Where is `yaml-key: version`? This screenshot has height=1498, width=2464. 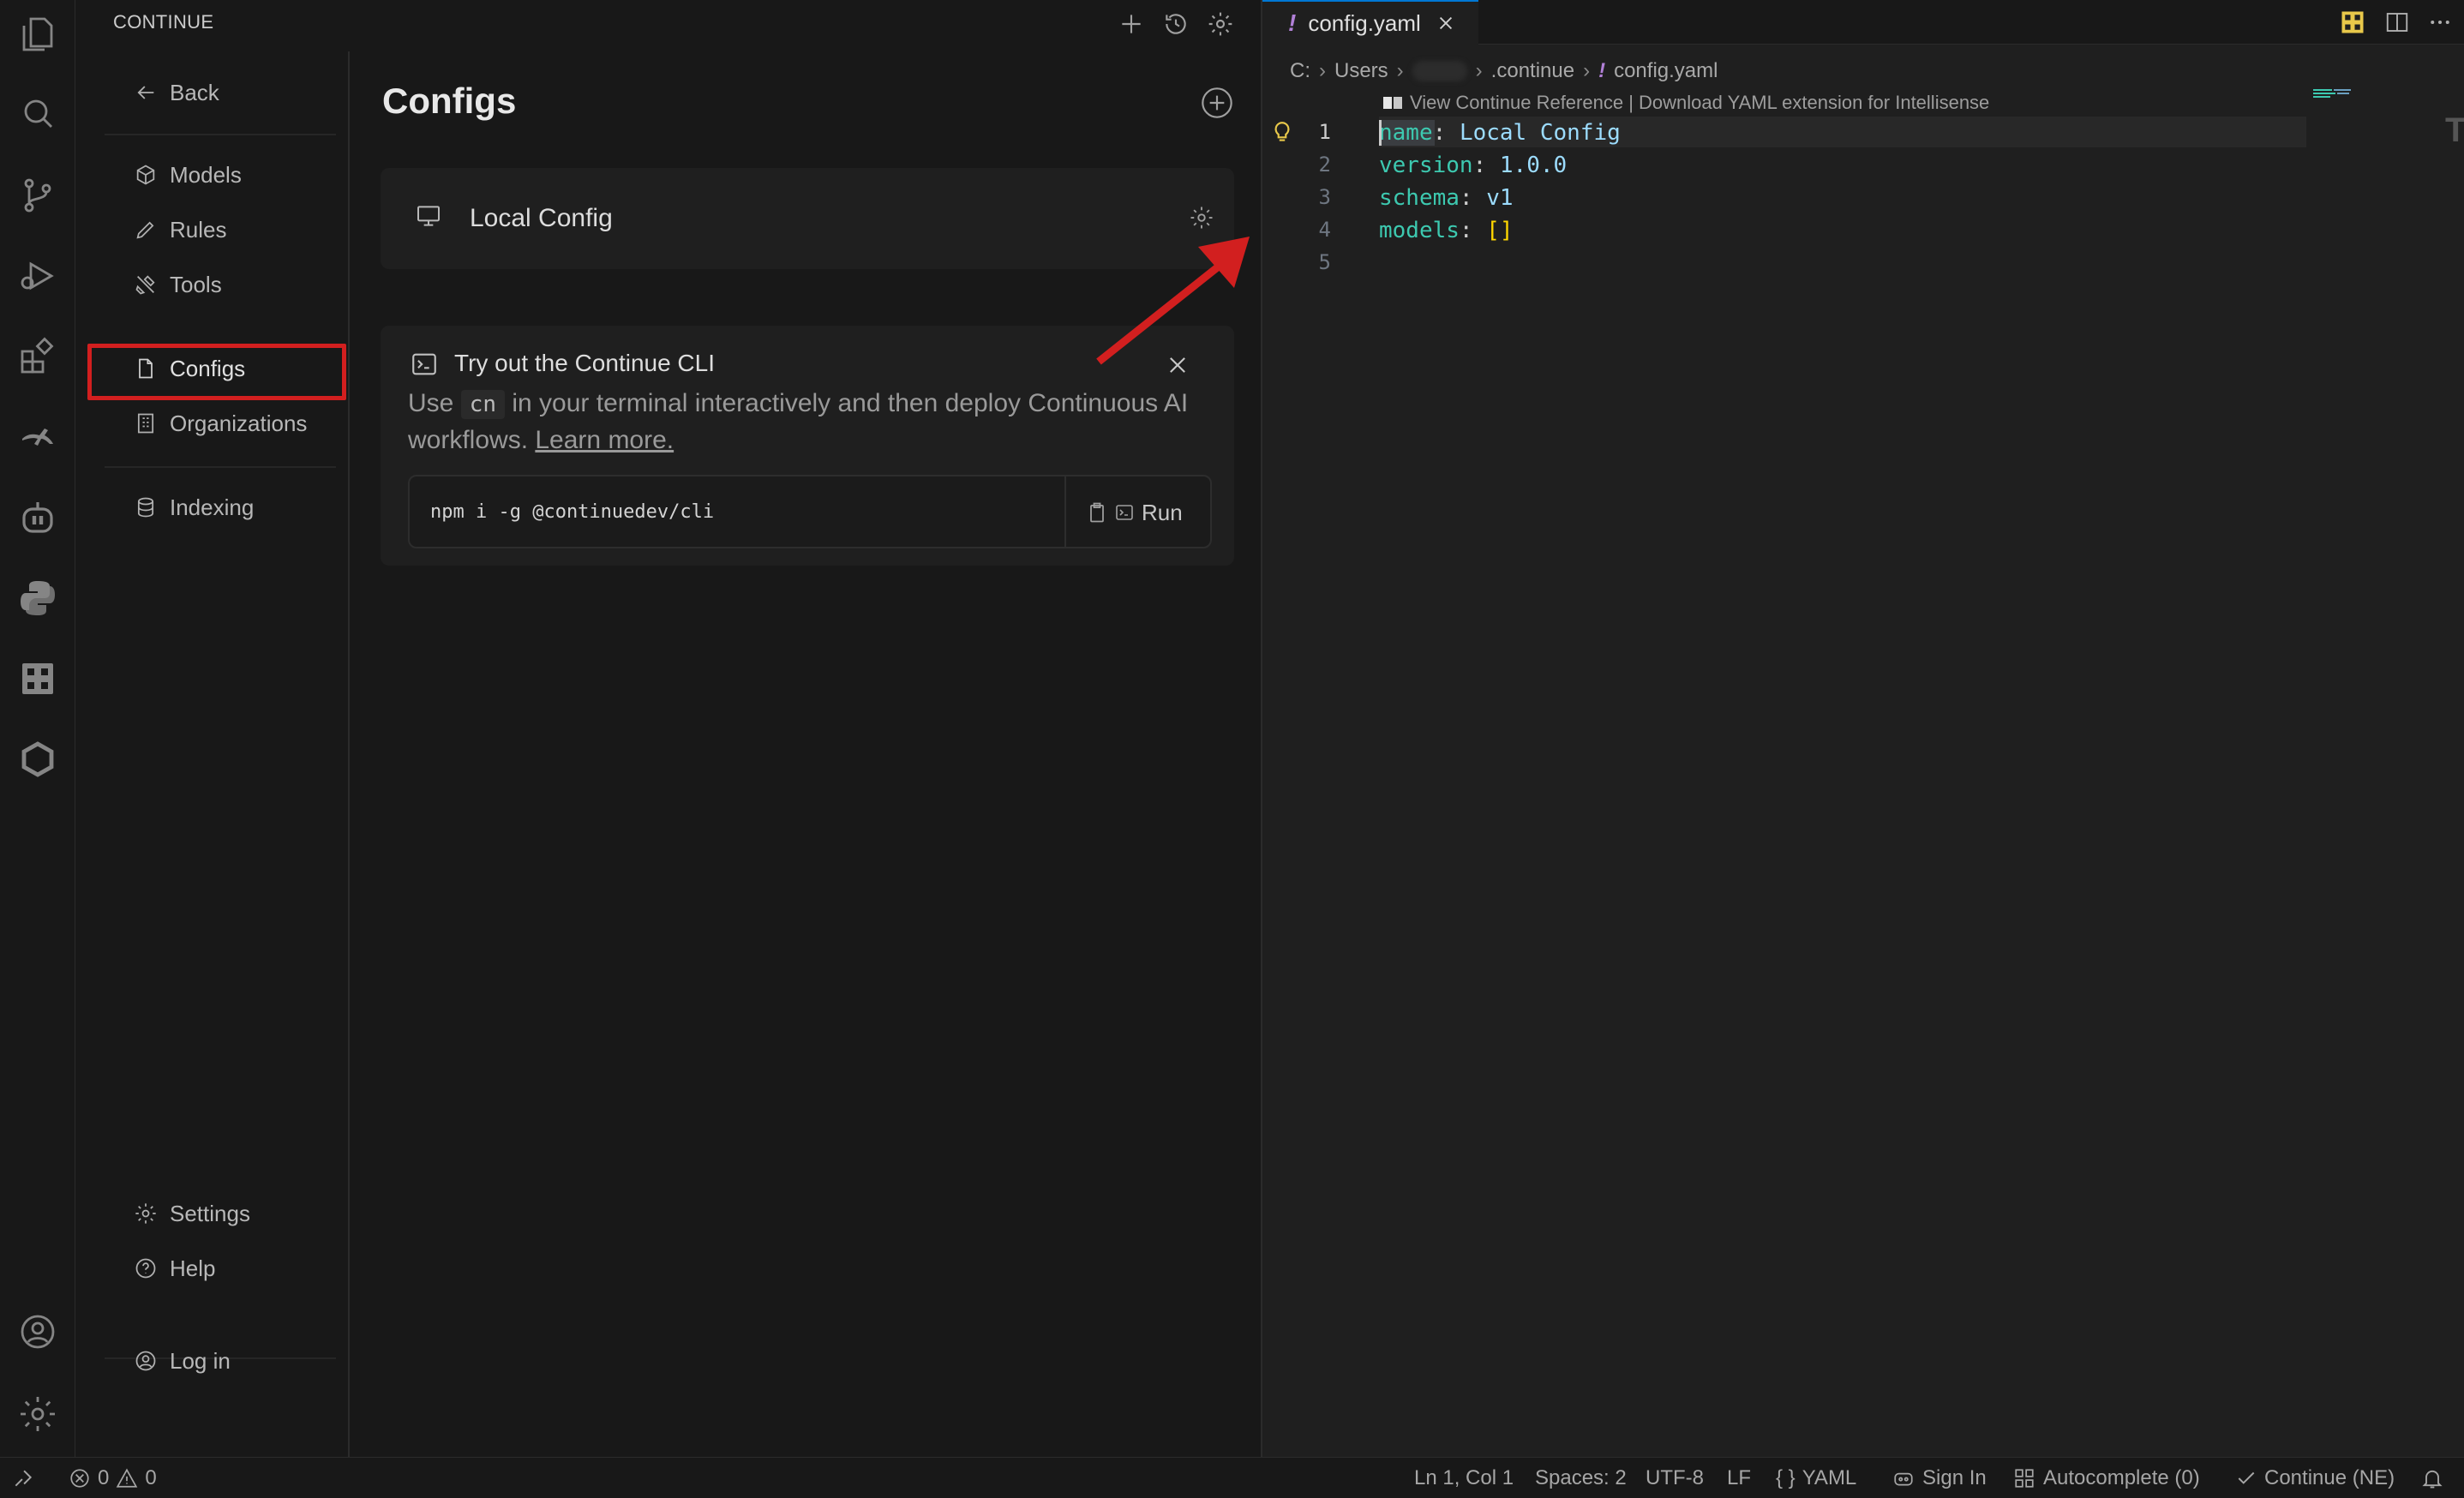 yaml-key: version is located at coordinates (1426, 165).